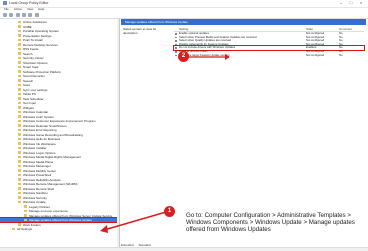 This screenshot has width=368, height=251. Describe the element at coordinates (59, 180) in the screenshot. I see `tree-item: Windows Reliability Analysis` at that location.